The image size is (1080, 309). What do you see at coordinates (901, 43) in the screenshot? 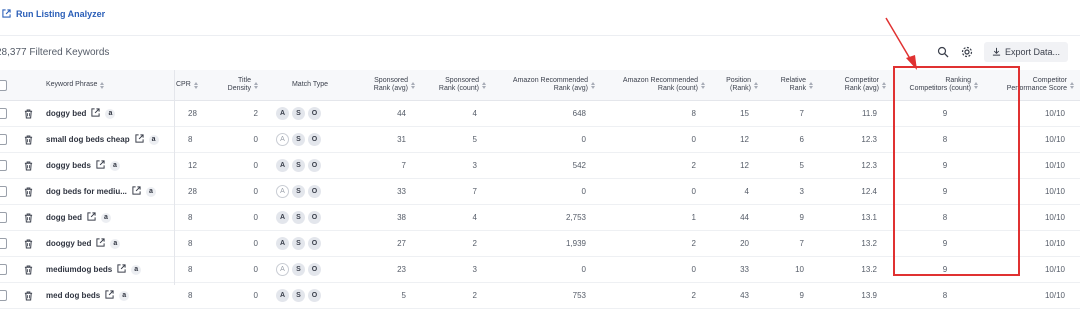
I see `annotation-arrow` at bounding box center [901, 43].